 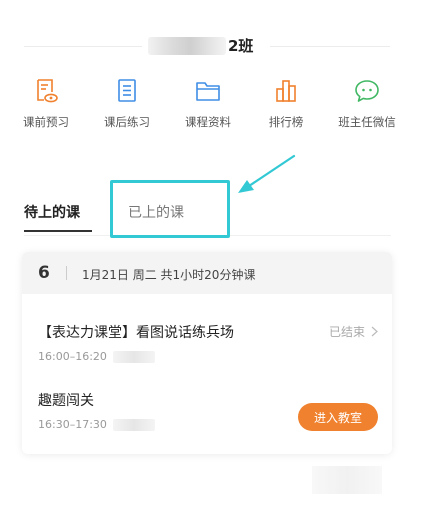 I want to click on status-label: 已结束, so click(x=346, y=332).